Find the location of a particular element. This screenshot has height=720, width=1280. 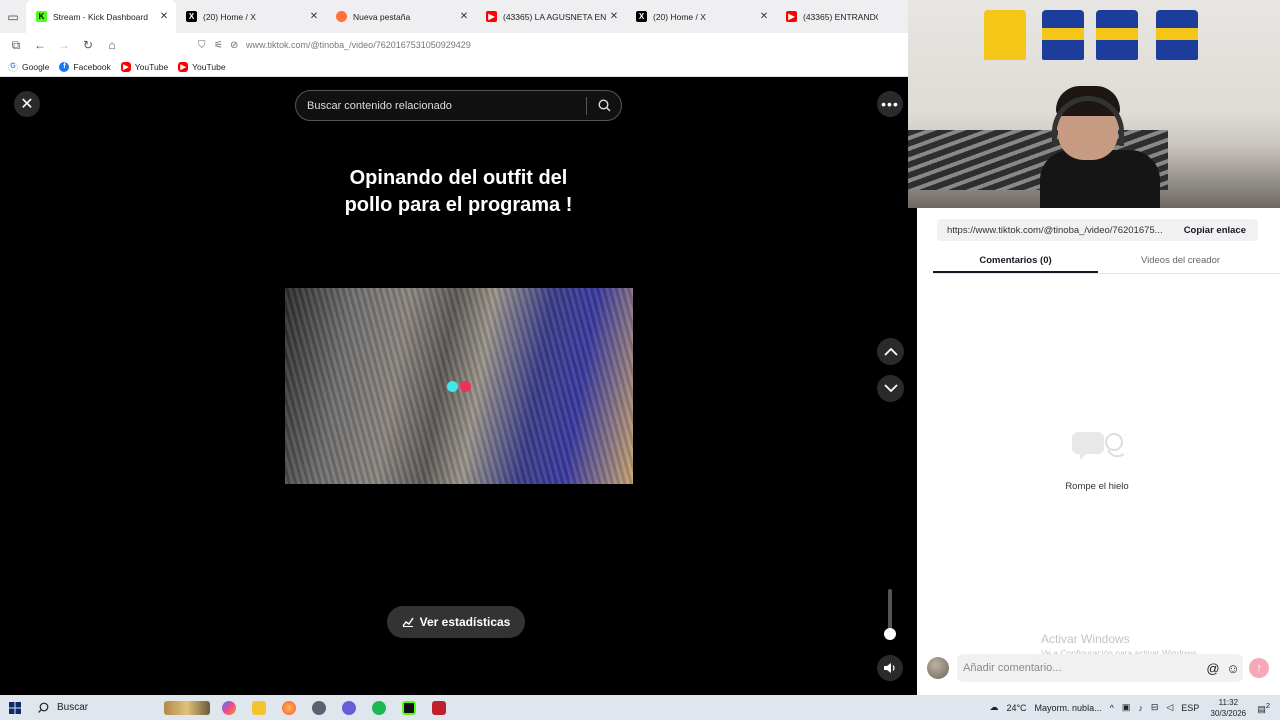

bookmark-youtube: ▶ YouTube is located at coordinates (144, 66).